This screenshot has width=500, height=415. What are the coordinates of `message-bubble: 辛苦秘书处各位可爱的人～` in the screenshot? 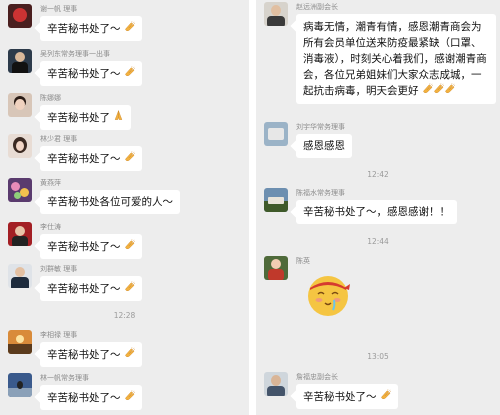 It's located at (110, 202).